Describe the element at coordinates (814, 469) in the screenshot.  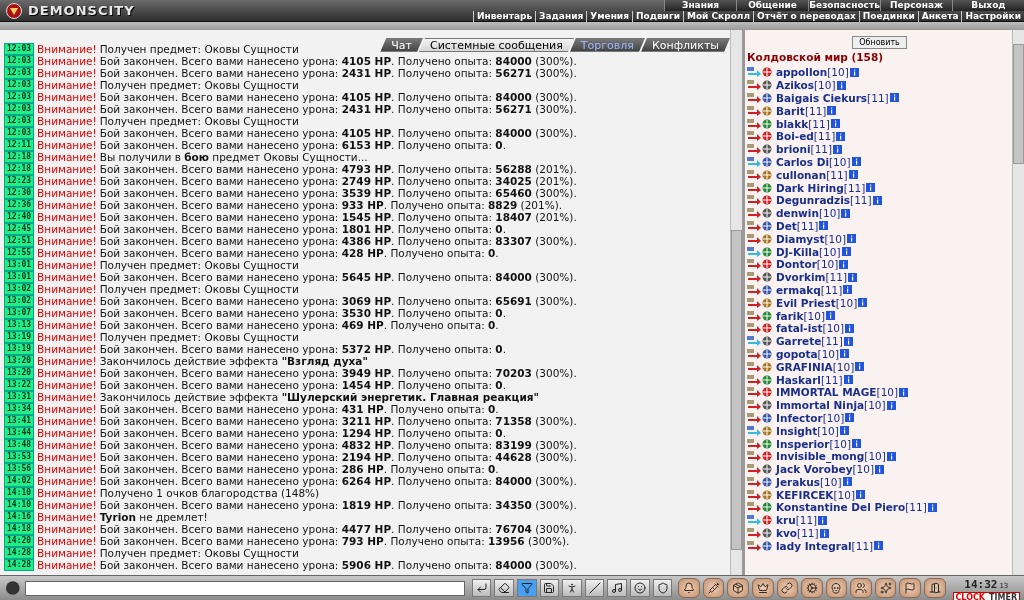
I see `user-name: Jack Vorobey` at that location.